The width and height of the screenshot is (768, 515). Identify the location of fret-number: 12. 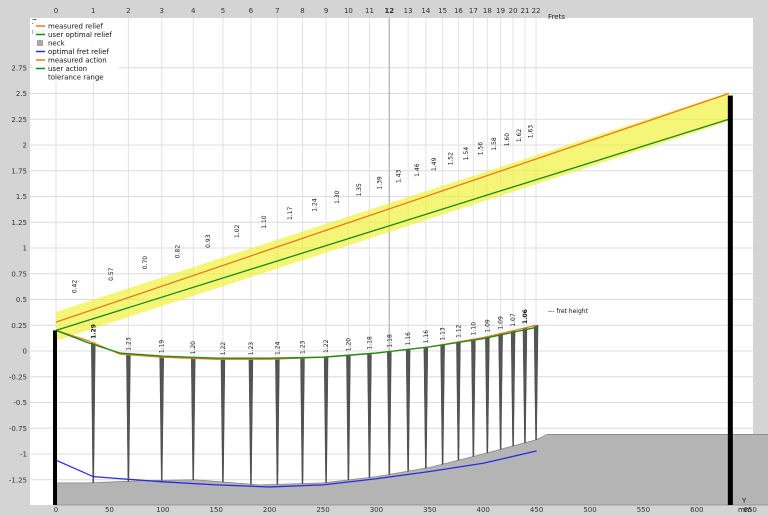
(389, 11).